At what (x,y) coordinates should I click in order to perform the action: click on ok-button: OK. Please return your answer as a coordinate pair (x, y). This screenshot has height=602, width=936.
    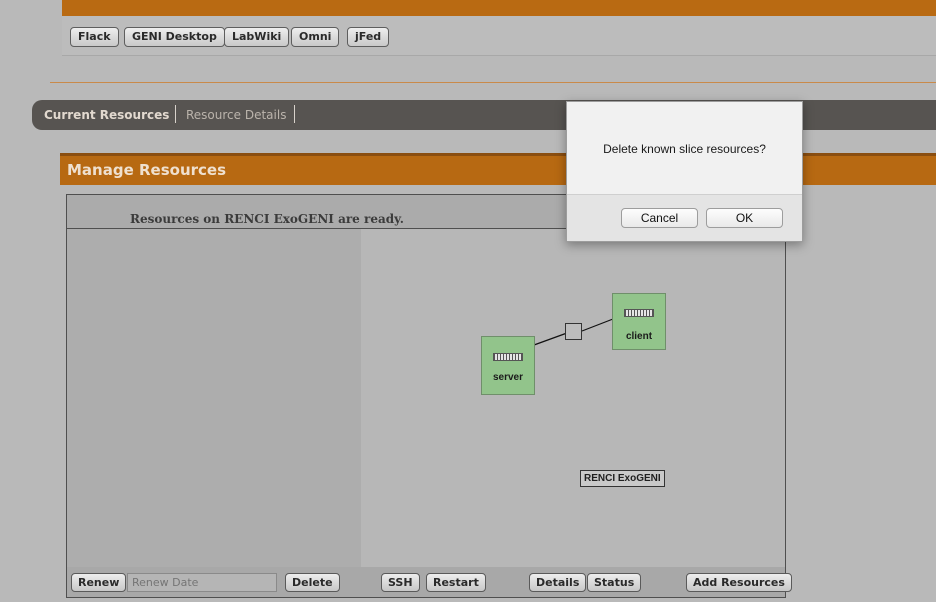
    Looking at the image, I should click on (744, 218).